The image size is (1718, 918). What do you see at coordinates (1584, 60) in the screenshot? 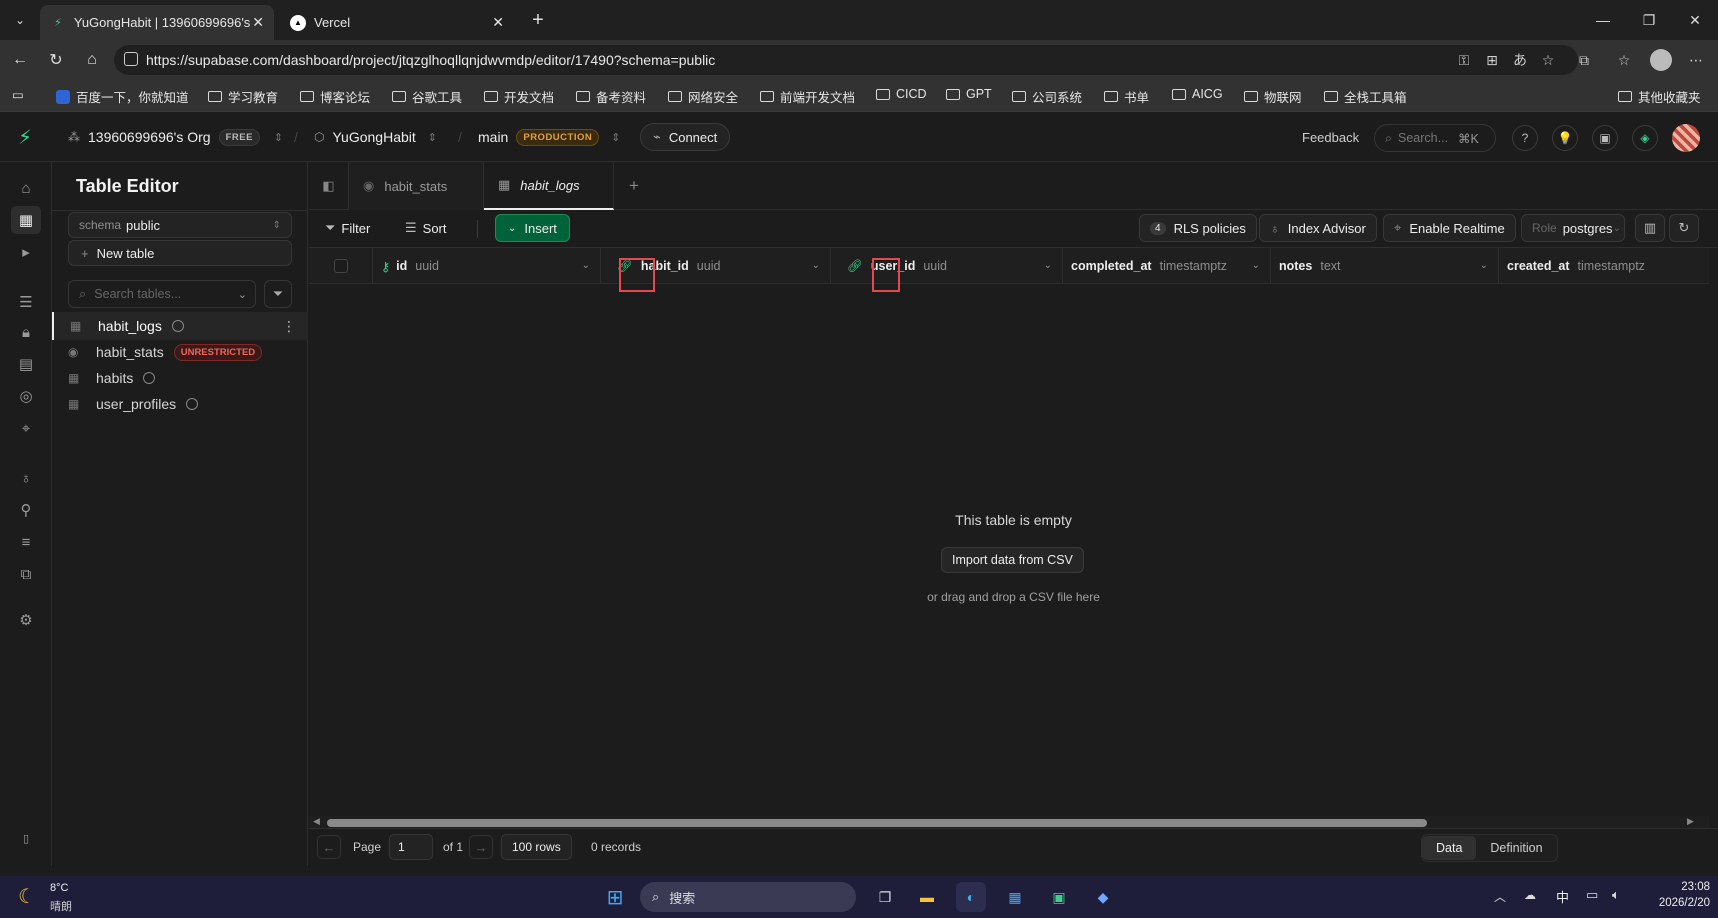
I see `extensions-icon: ⧉` at bounding box center [1584, 60].